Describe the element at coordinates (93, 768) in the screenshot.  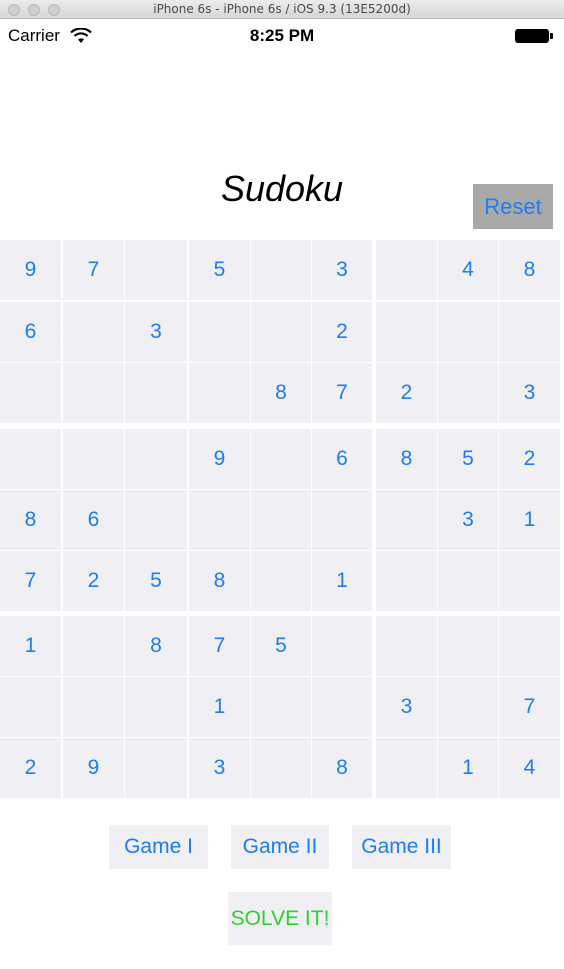
I see `sudoku-cell-r9-c2: 9` at that location.